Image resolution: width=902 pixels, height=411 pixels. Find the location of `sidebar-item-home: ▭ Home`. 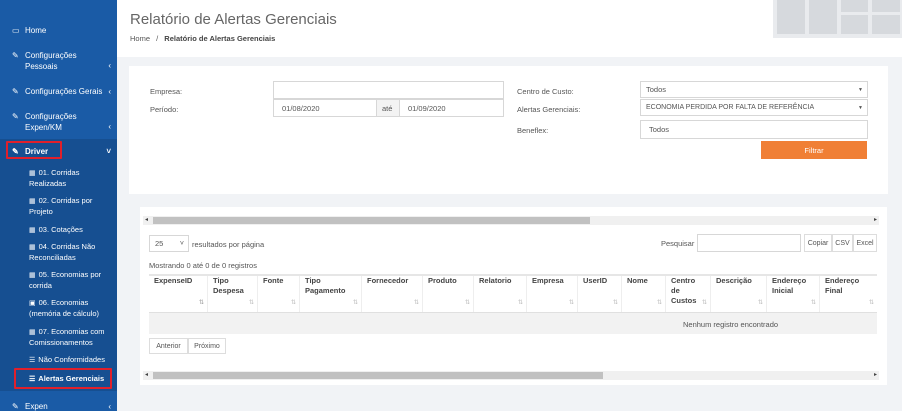

sidebar-item-home: ▭ Home is located at coordinates (58, 30).